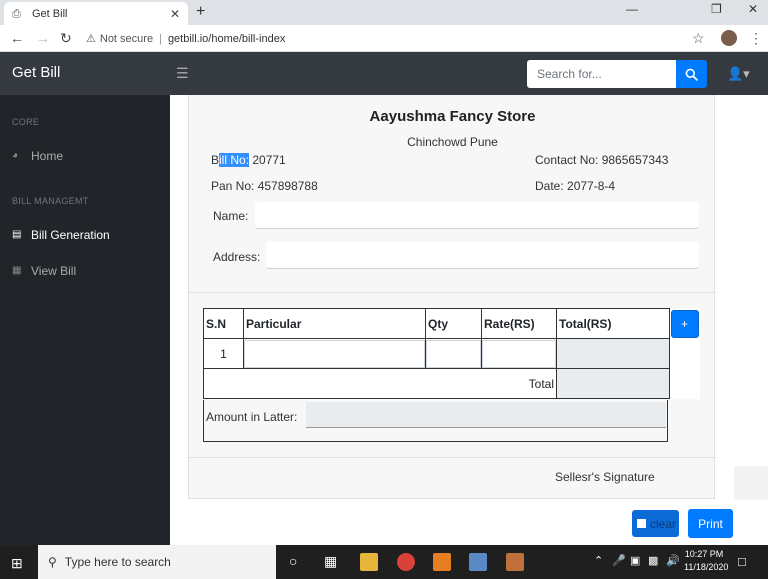 This screenshot has width=768, height=579. Describe the element at coordinates (223, 353) in the screenshot. I see `sn-cell: 1` at that location.